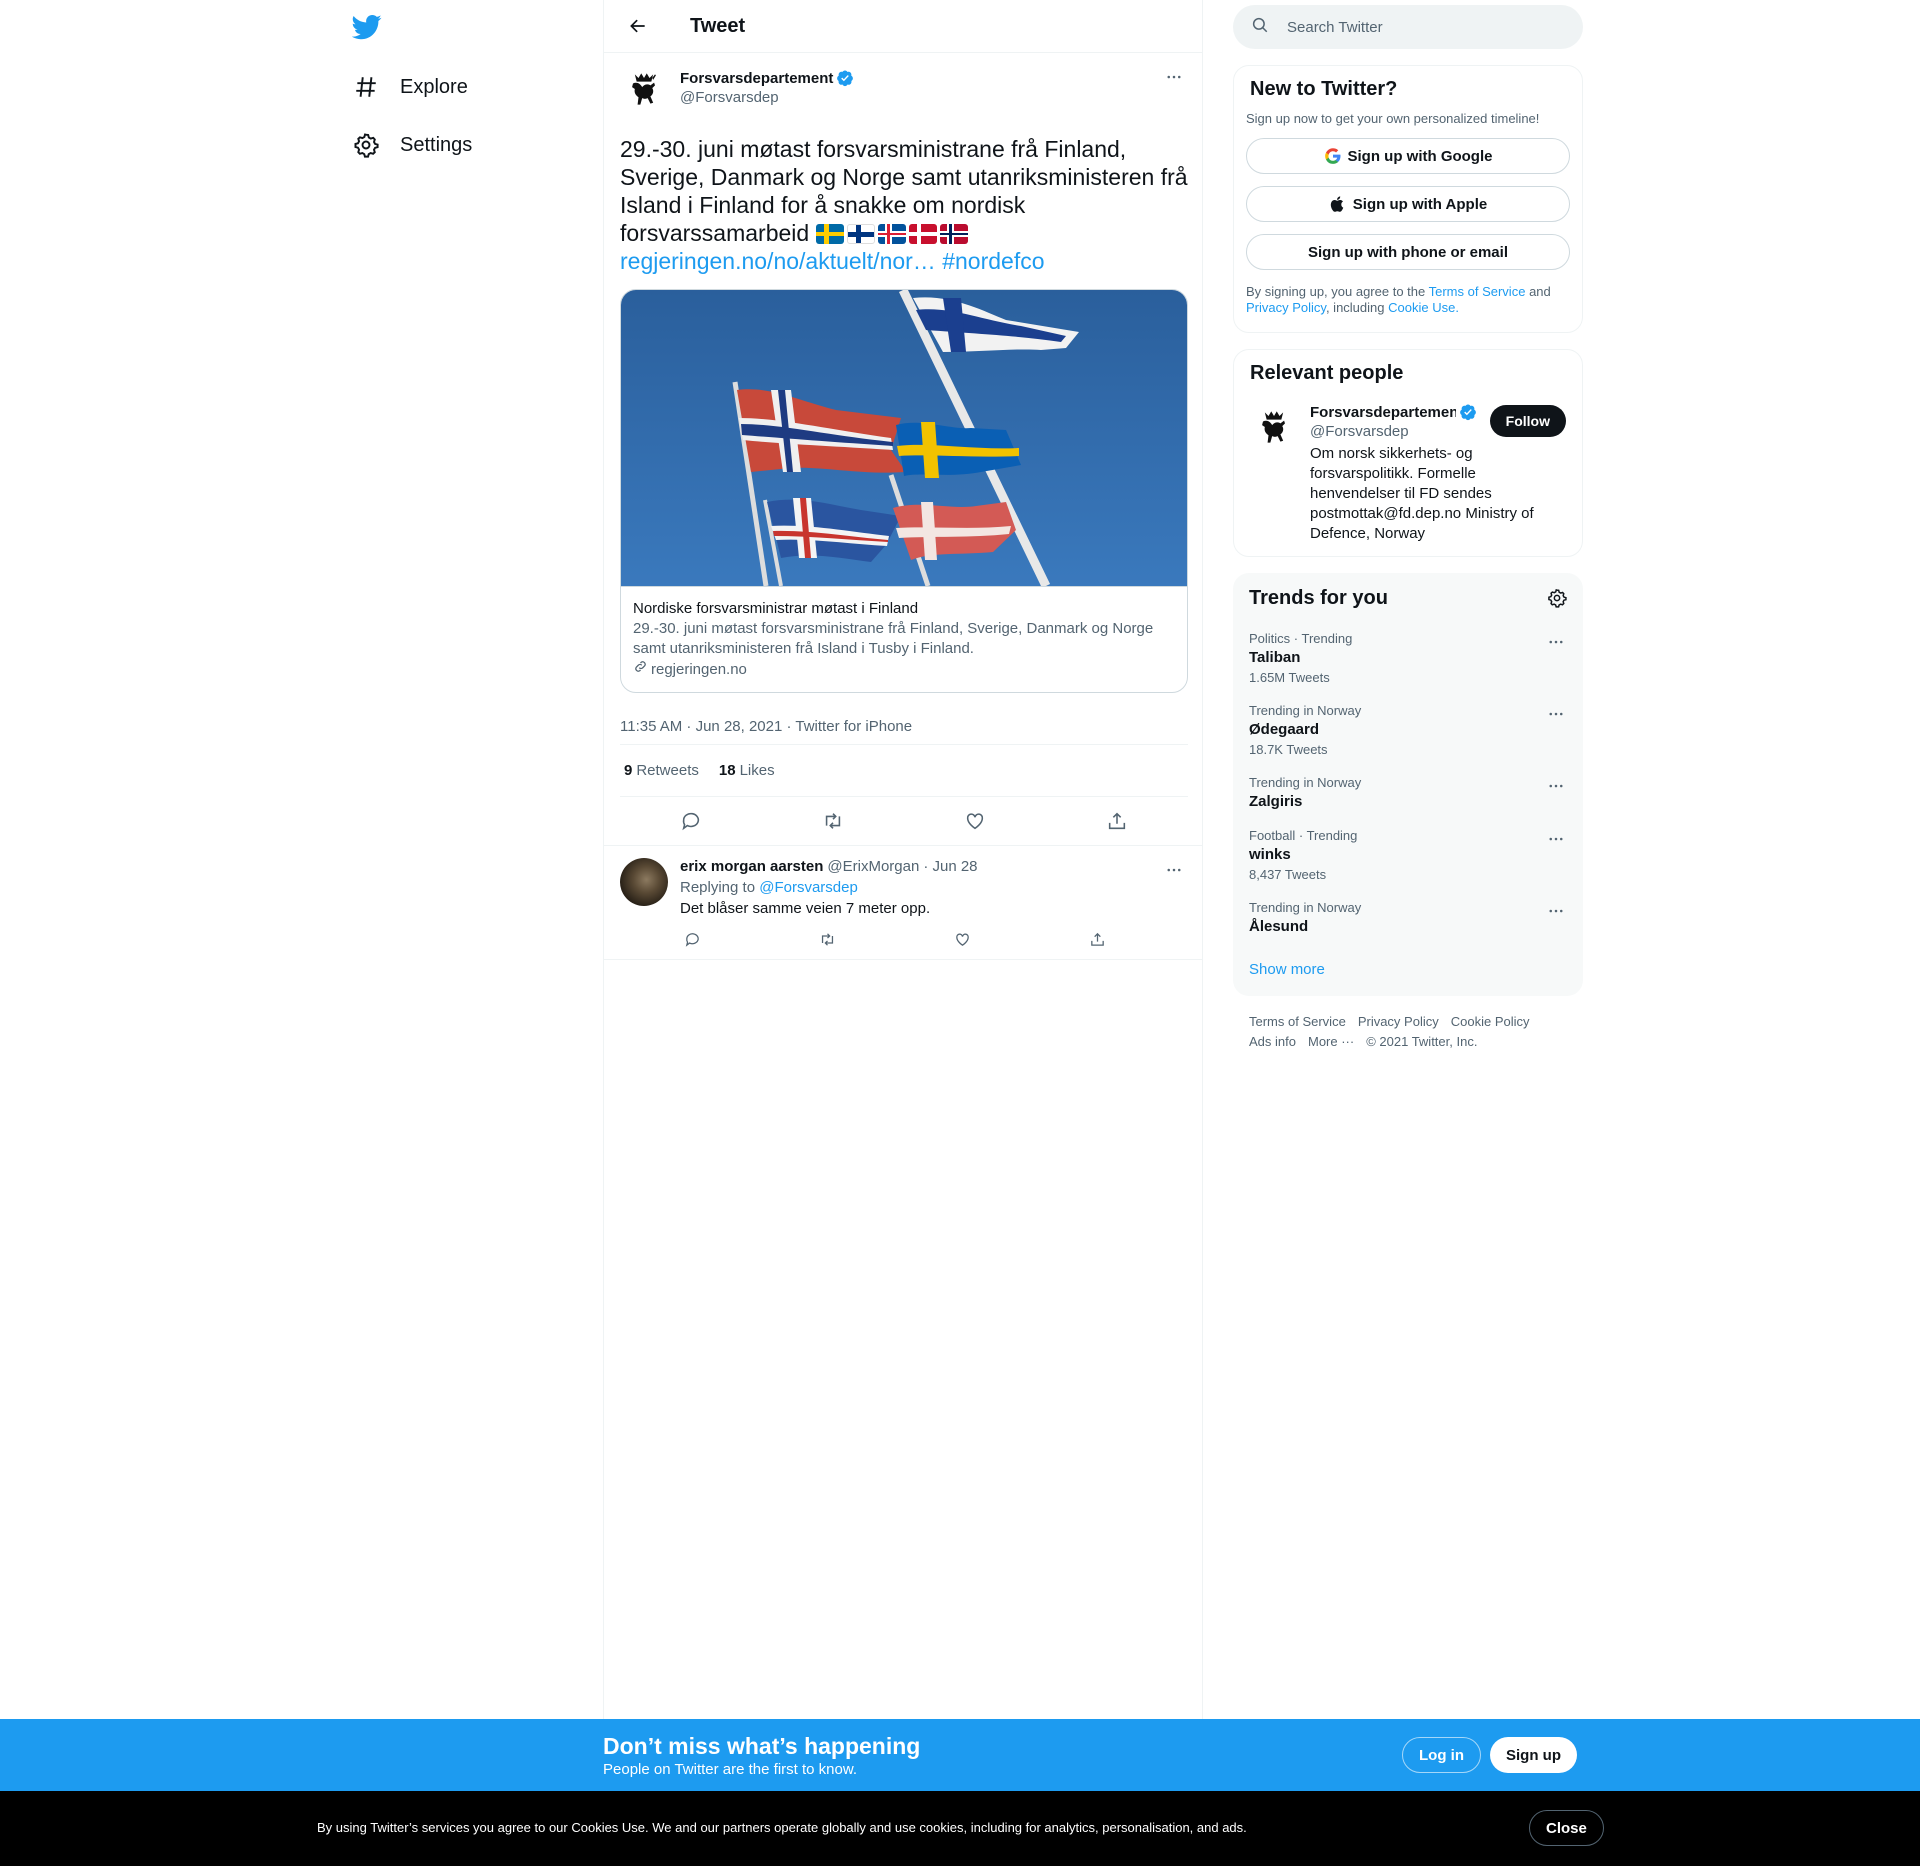  I want to click on relevant-name-text: Forsvarsdepartement, so click(1383, 412).